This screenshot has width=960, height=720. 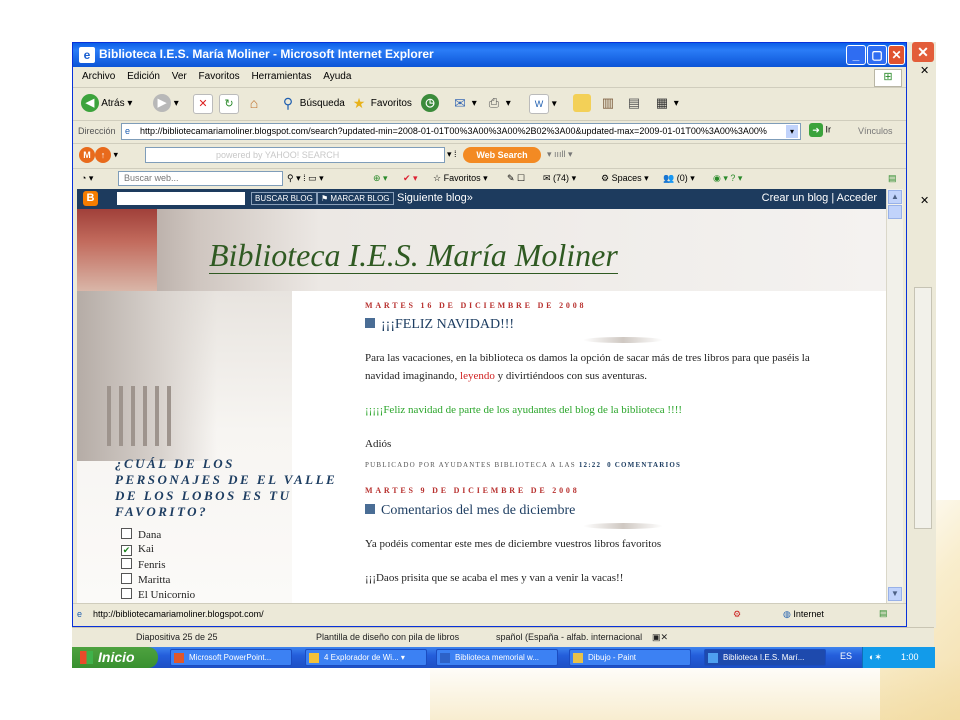 I want to click on close-button: ✕, so click(x=896, y=55).